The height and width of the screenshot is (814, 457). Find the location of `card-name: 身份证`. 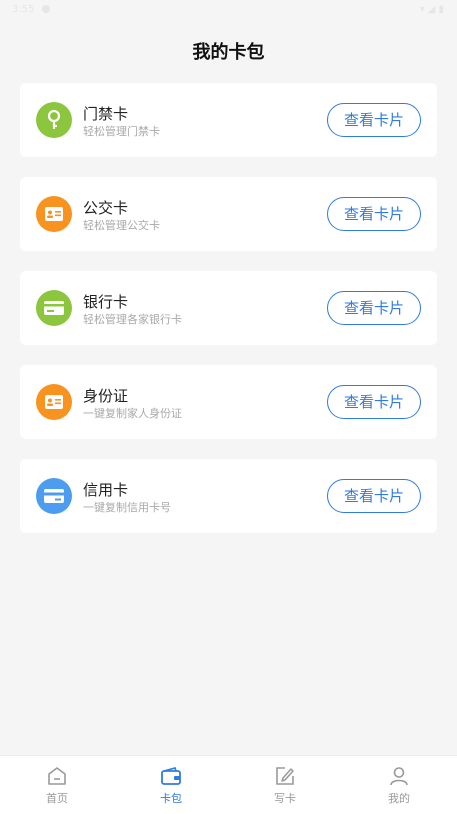

card-name: 身份证 is located at coordinates (106, 396).